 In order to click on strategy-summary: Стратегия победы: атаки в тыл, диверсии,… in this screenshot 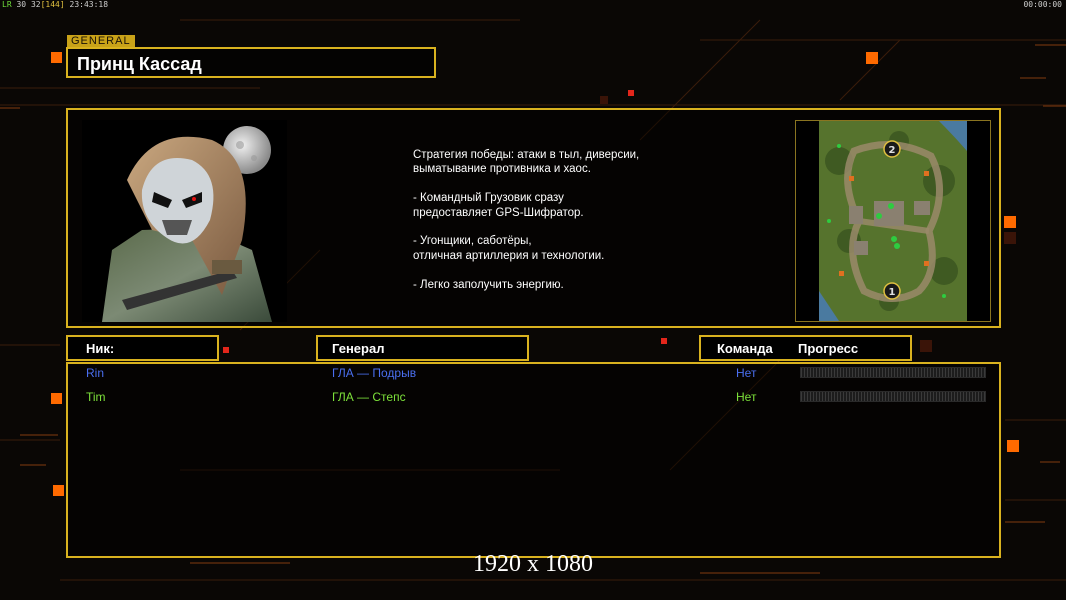, I will do `click(526, 162)`.